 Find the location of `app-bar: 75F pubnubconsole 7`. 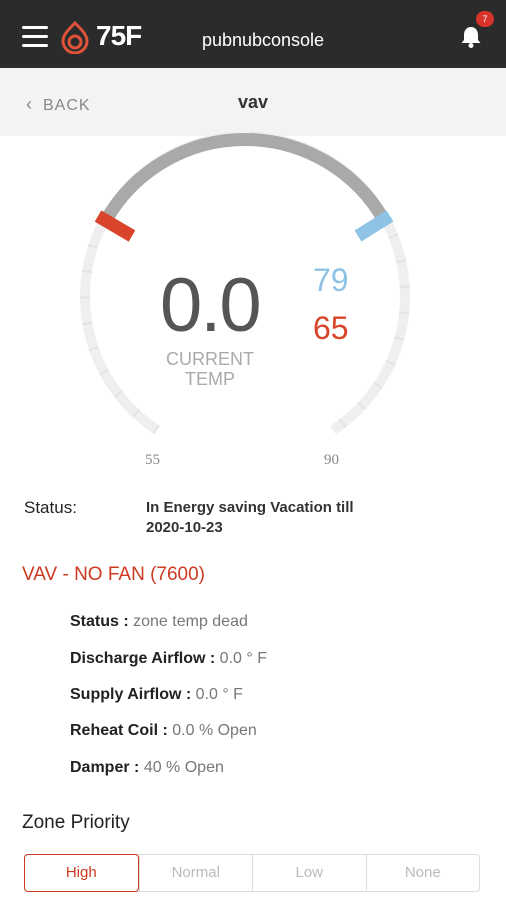

app-bar: 75F pubnubconsole 7 is located at coordinates (253, 34).